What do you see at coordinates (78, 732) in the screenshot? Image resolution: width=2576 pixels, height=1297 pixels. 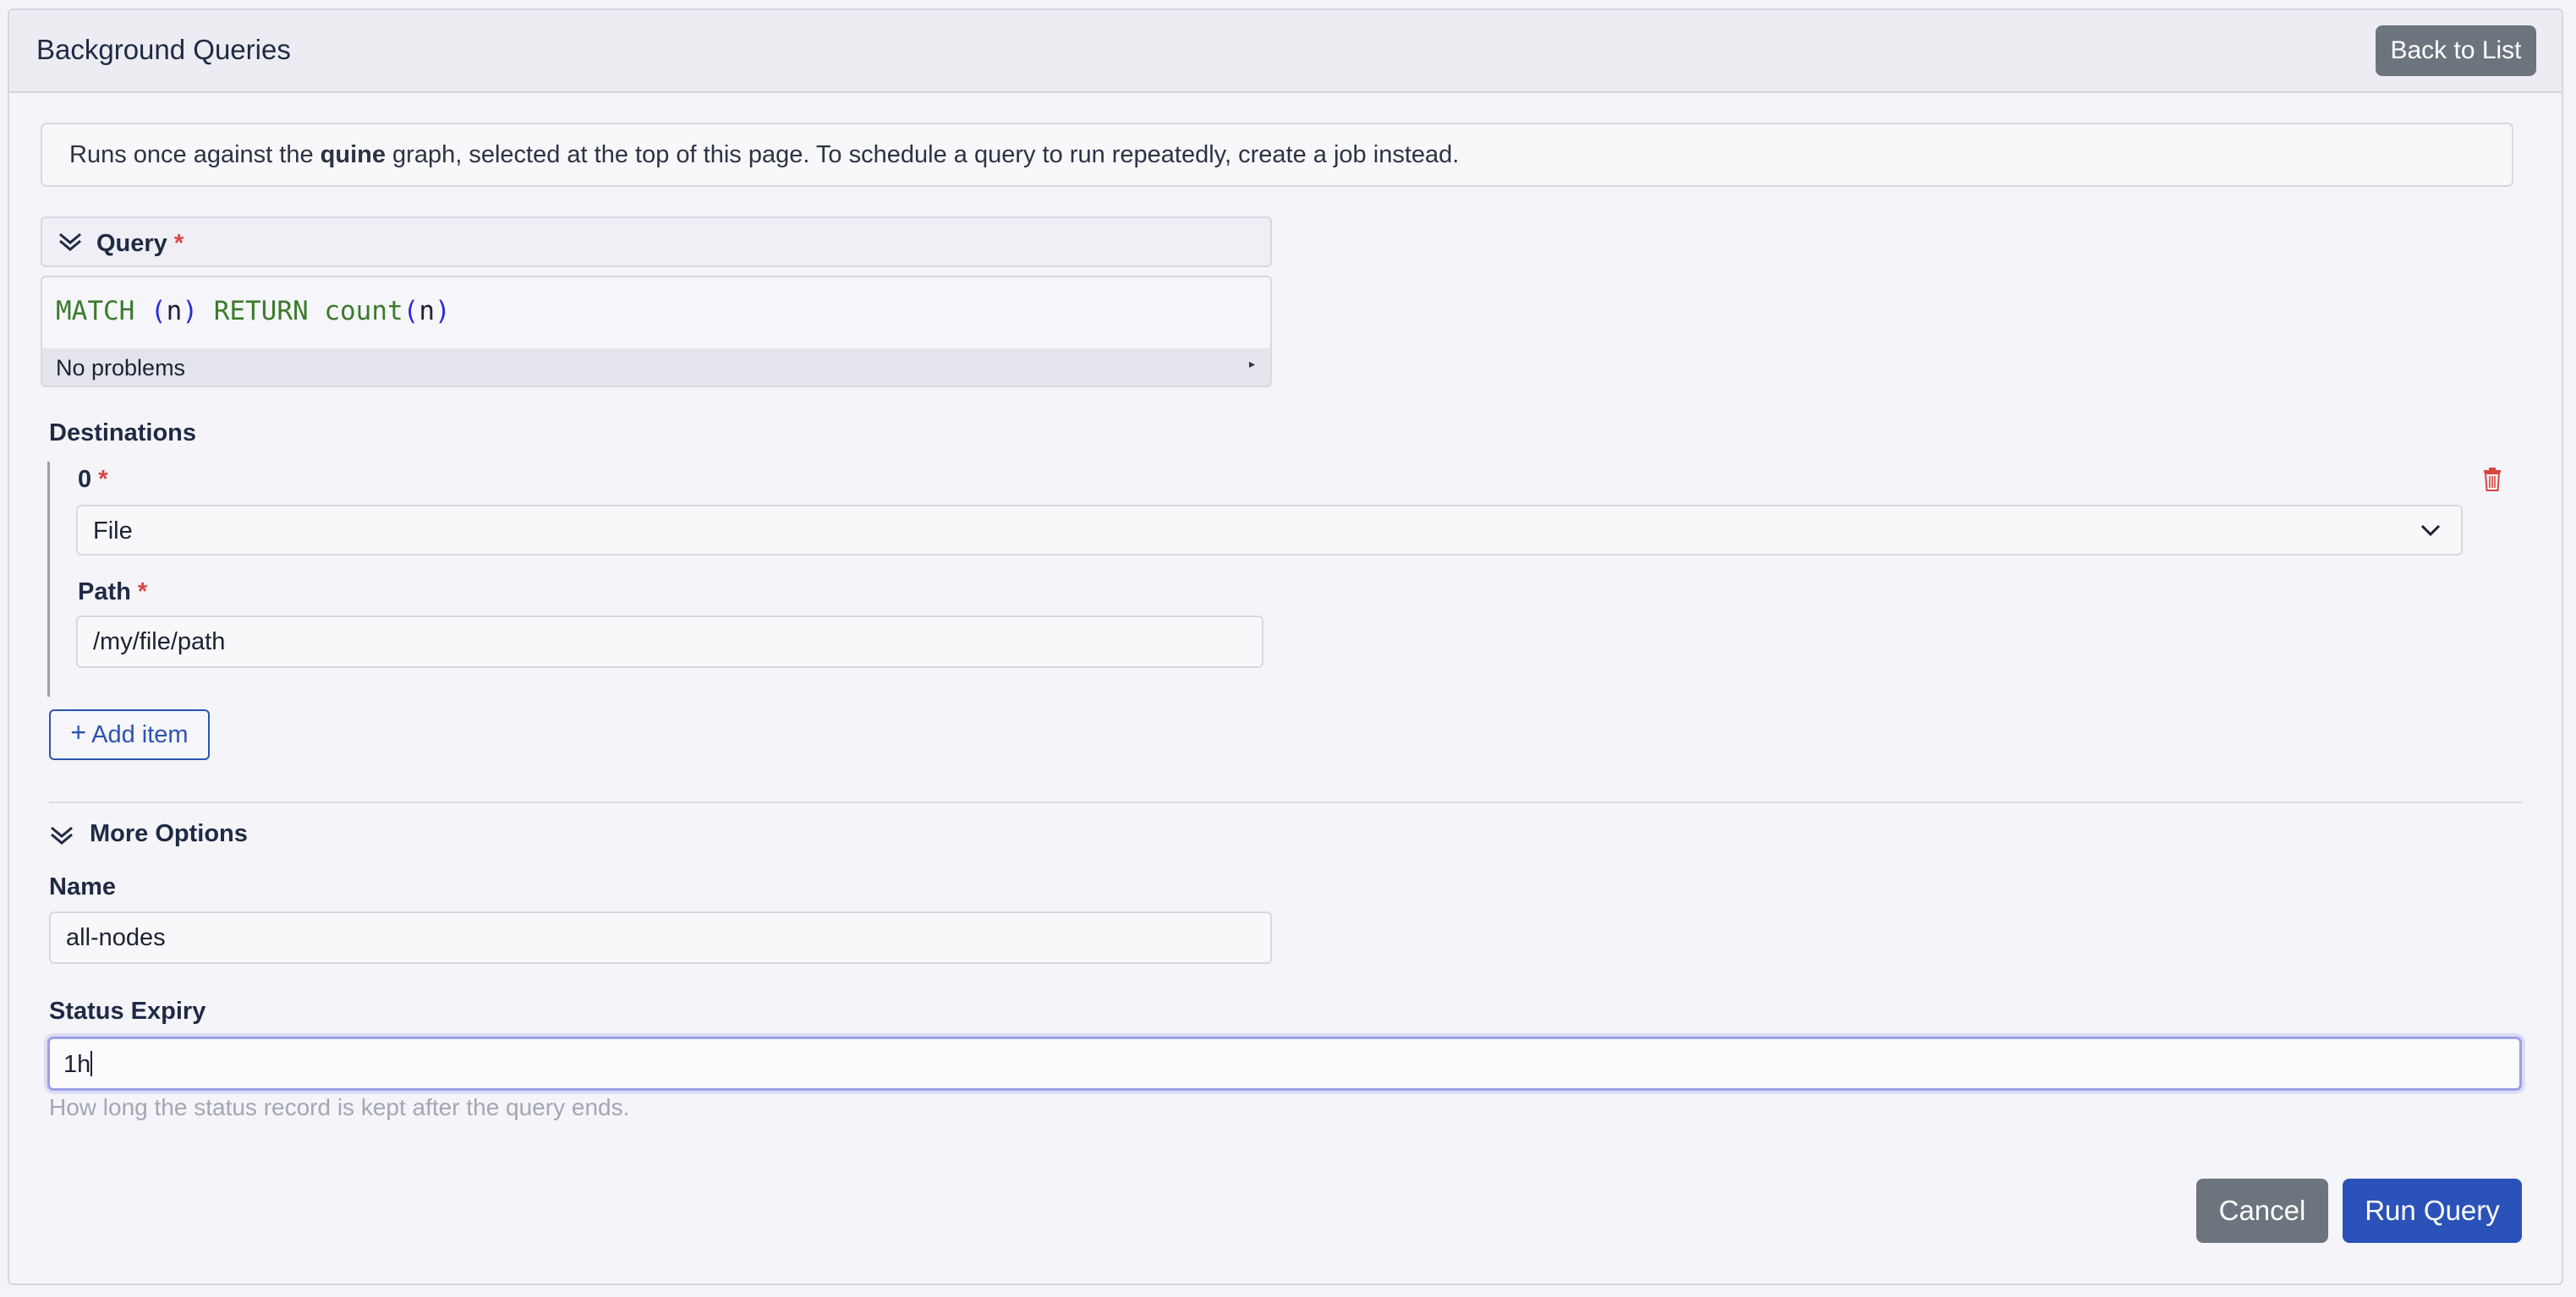 I see `plus-icon: +` at bounding box center [78, 732].